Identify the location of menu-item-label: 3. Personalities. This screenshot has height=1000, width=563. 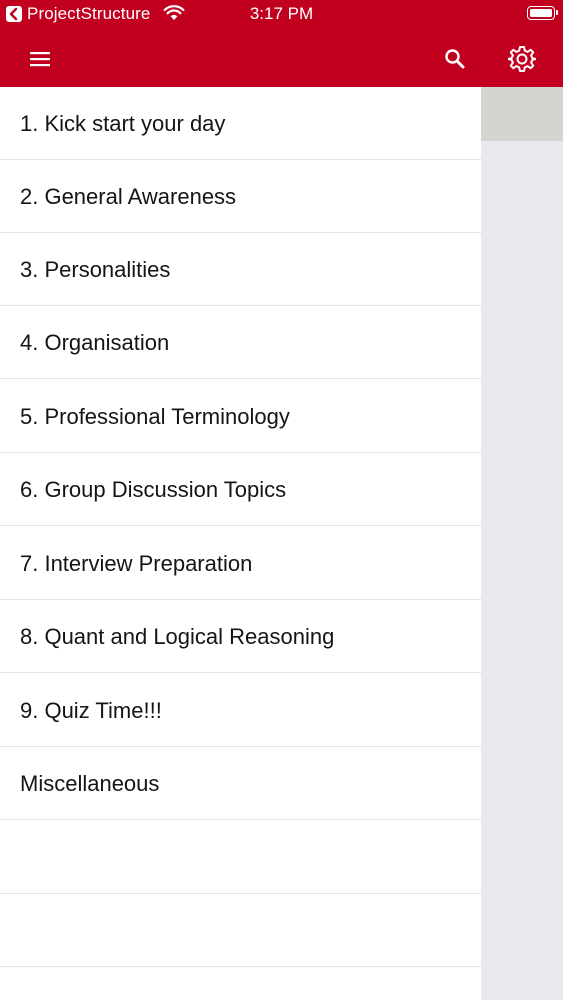
(95, 269).